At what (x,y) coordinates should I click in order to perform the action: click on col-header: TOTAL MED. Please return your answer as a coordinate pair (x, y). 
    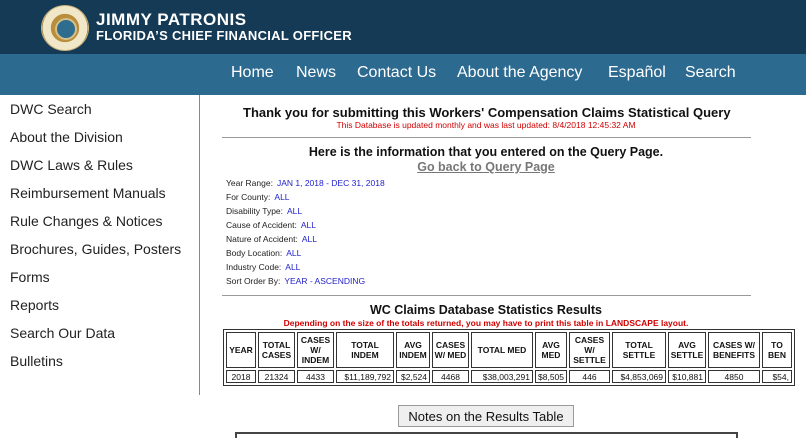
    Looking at the image, I should click on (502, 350).